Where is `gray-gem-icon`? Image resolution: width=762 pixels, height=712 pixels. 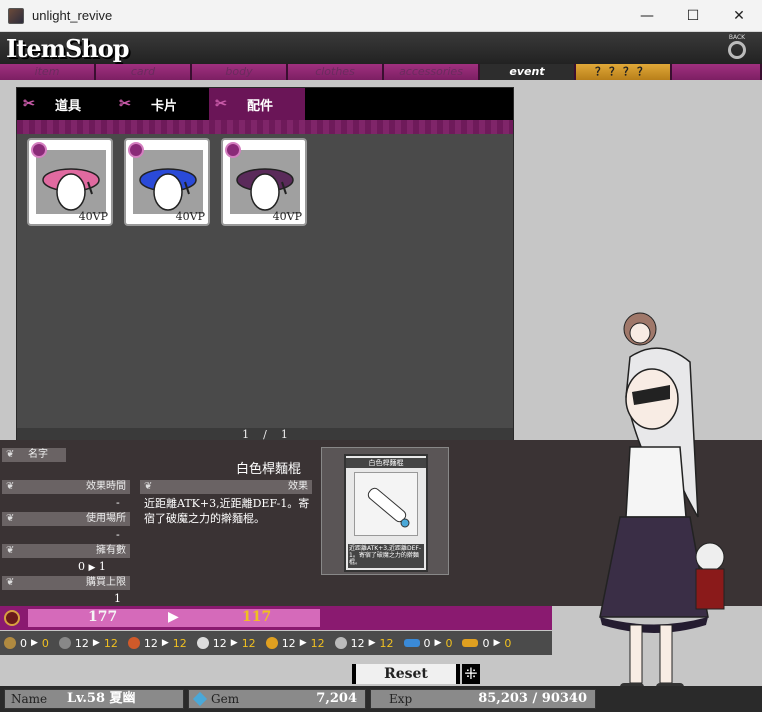
gray-gem-icon is located at coordinates (64, 643).